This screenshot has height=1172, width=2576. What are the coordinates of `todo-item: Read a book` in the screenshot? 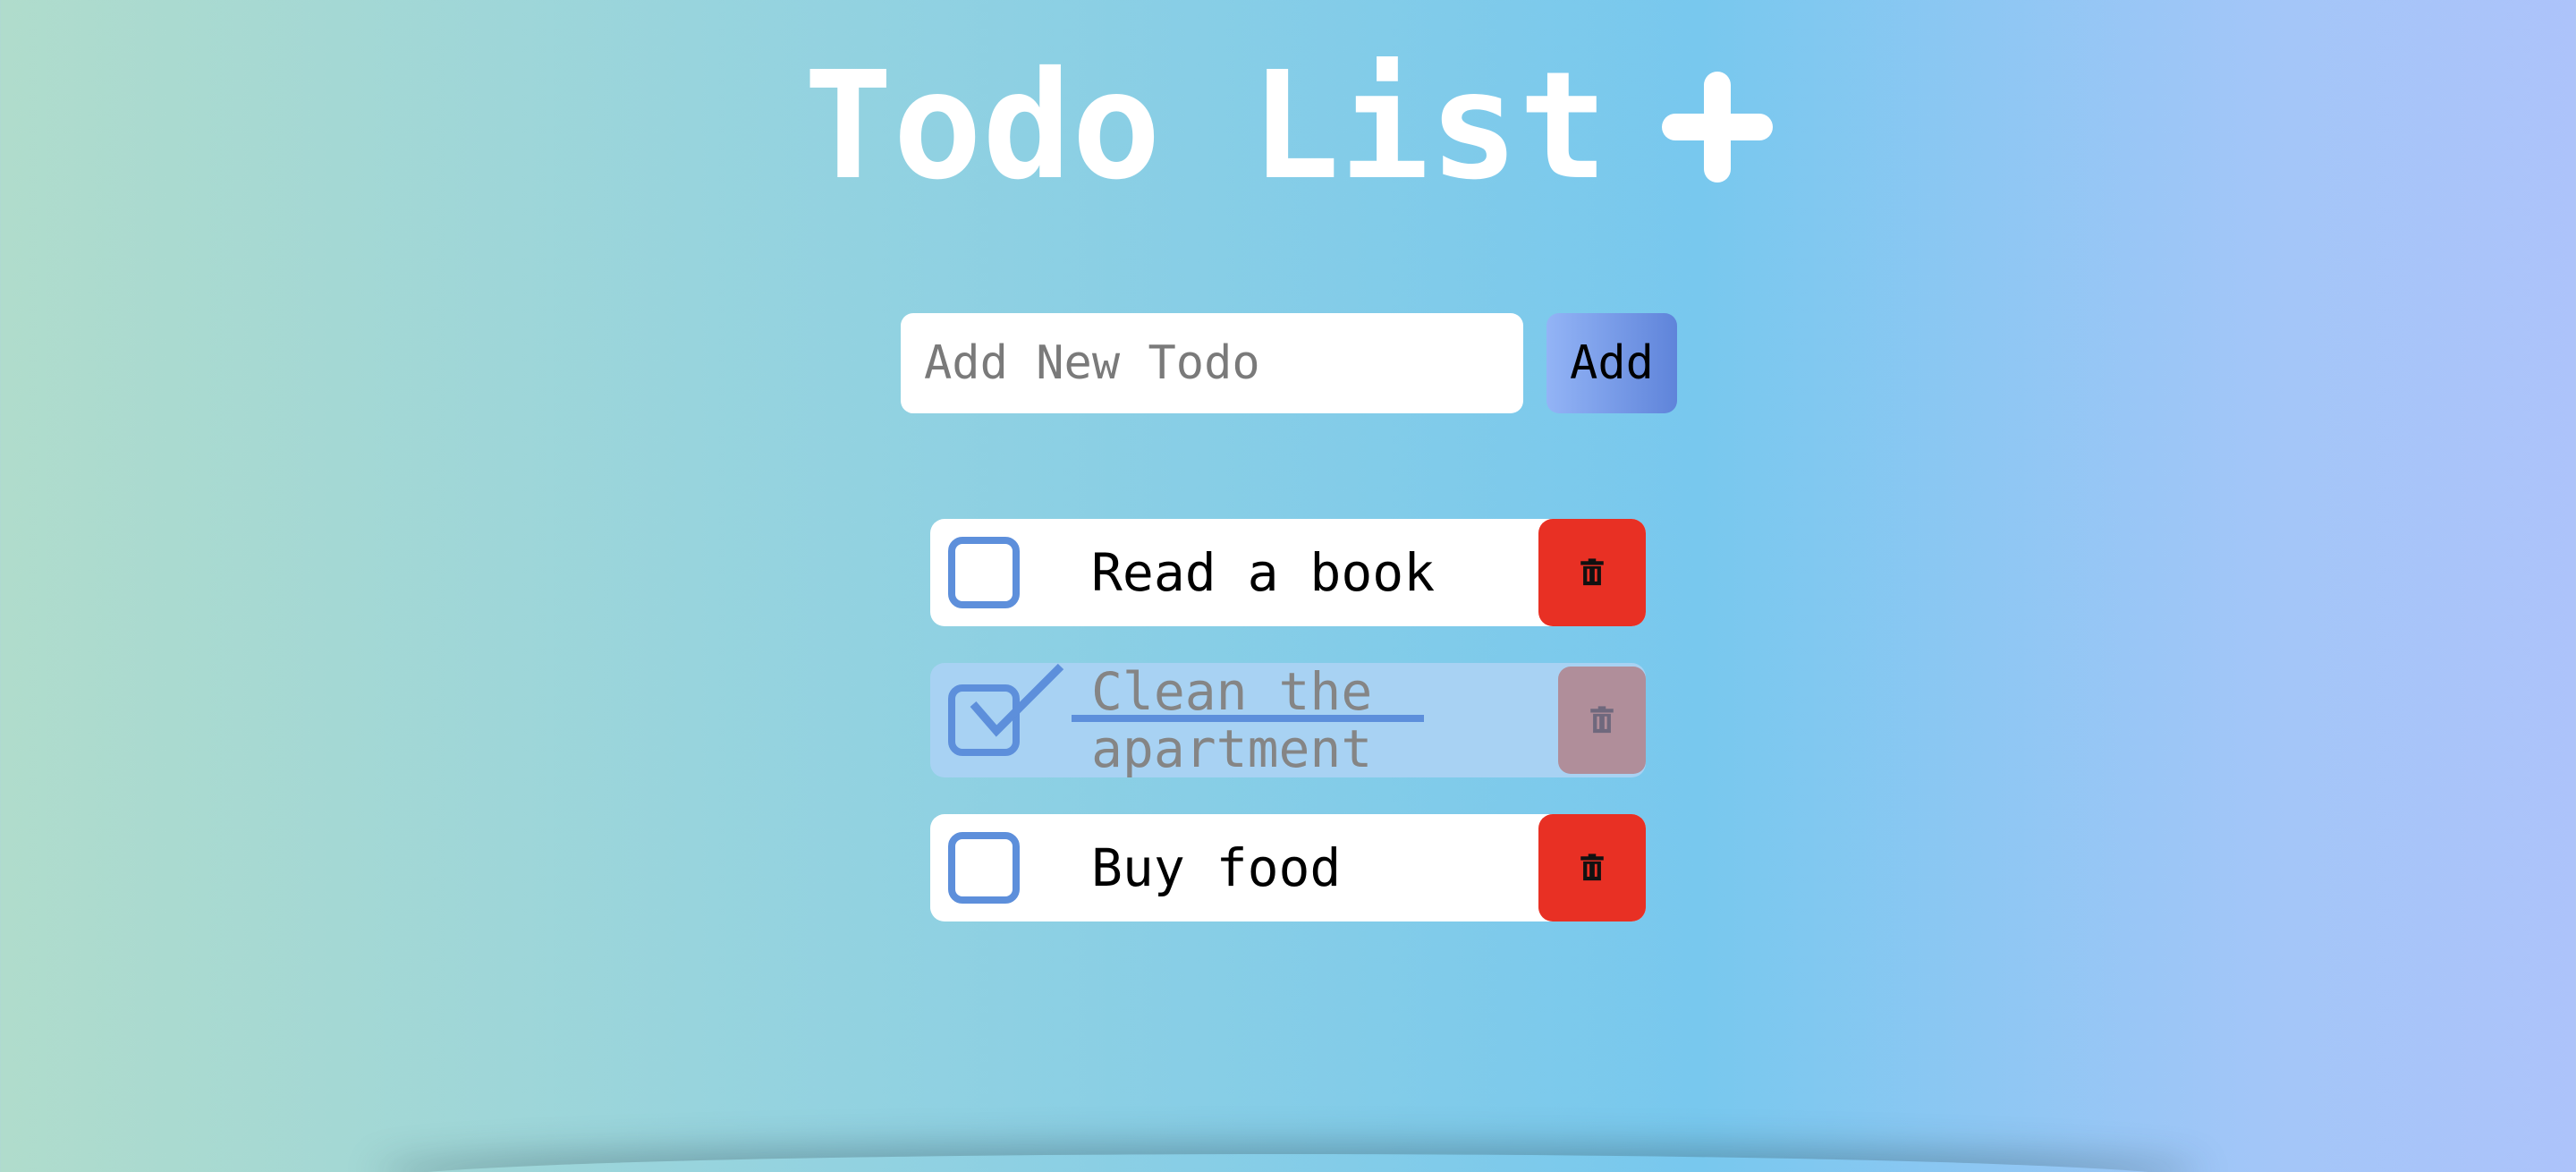 It's located at (1288, 572).